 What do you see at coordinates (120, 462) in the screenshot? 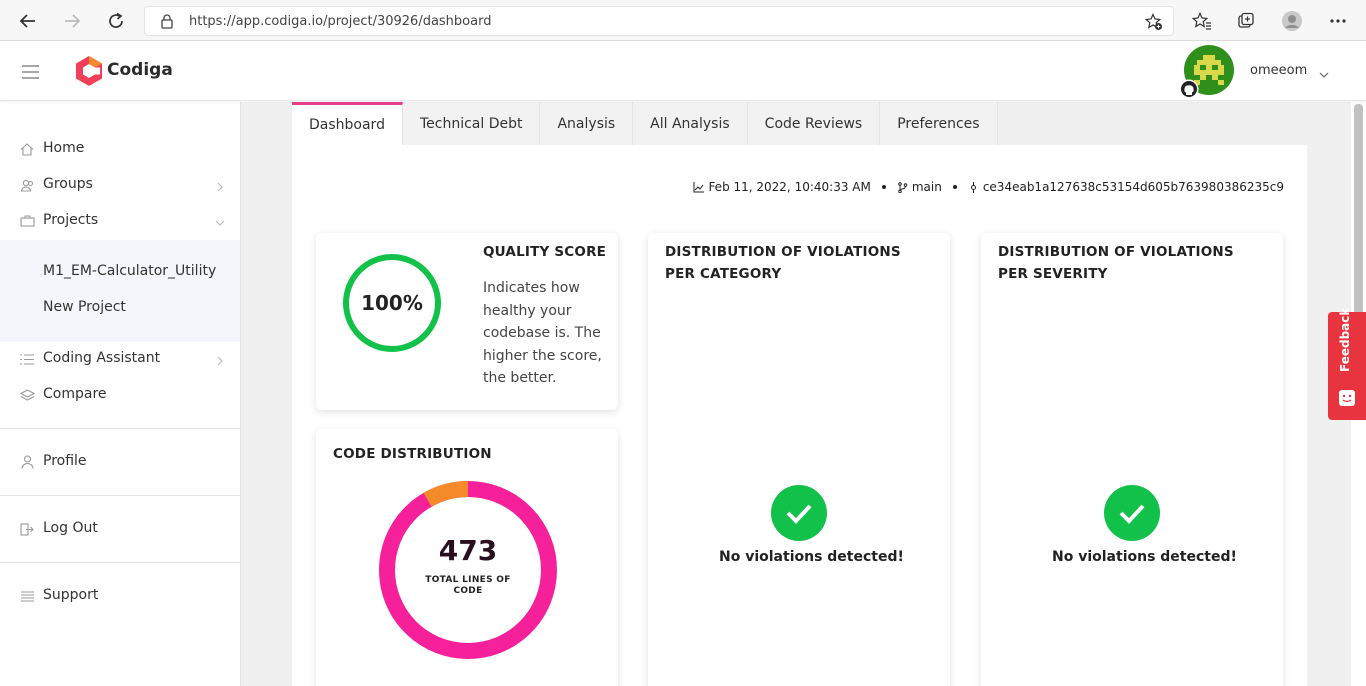
I see `sidebar-item-profile: Profile` at bounding box center [120, 462].